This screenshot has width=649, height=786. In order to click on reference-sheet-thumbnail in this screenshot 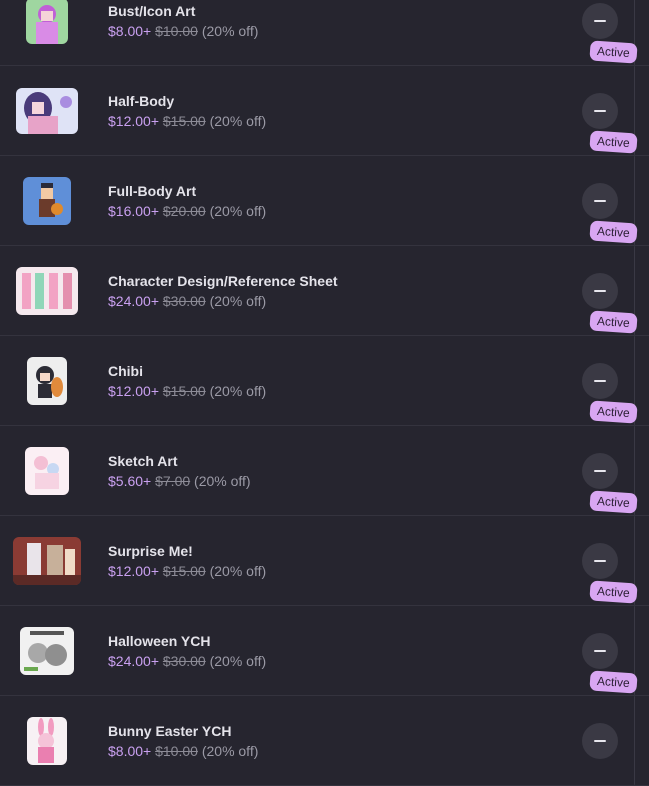, I will do `click(47, 290)`.